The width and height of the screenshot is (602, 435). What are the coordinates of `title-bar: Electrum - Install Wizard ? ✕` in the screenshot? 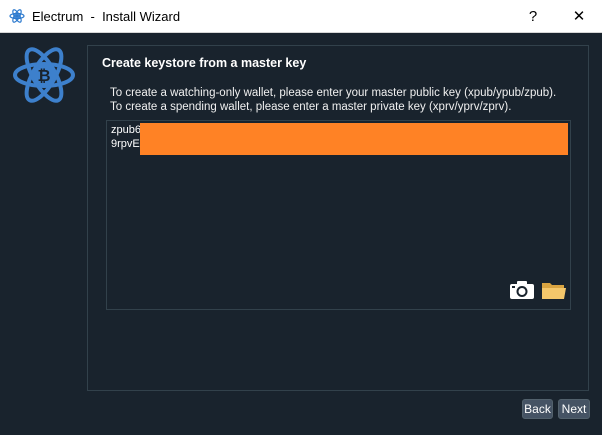 It's located at (301, 16).